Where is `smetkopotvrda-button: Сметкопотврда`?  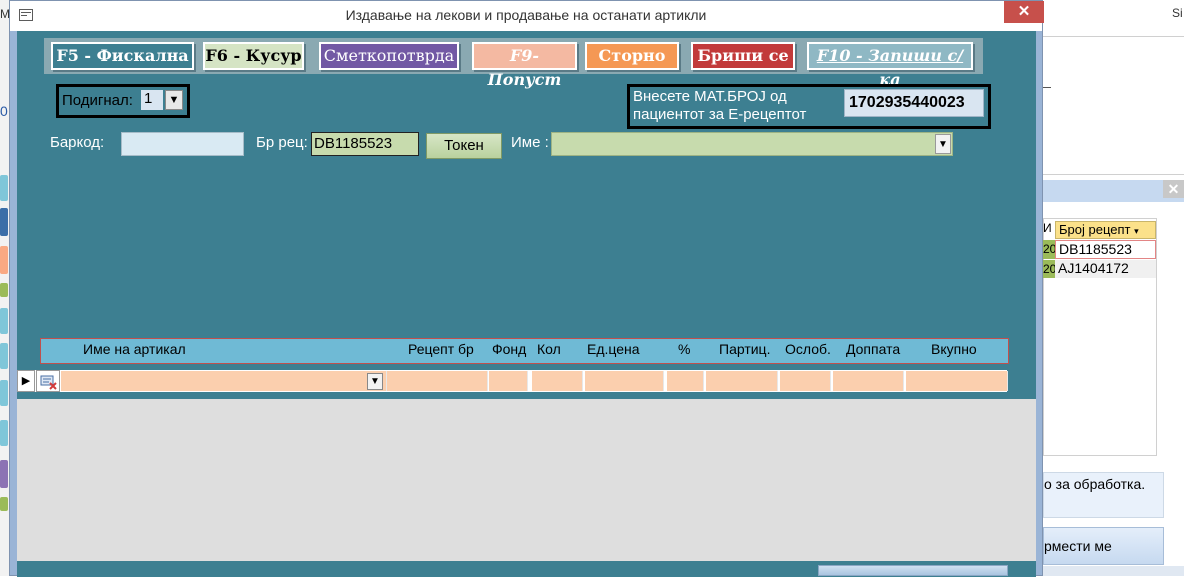
smetkopotvrda-button: Сметкопотврда is located at coordinates (389, 56).